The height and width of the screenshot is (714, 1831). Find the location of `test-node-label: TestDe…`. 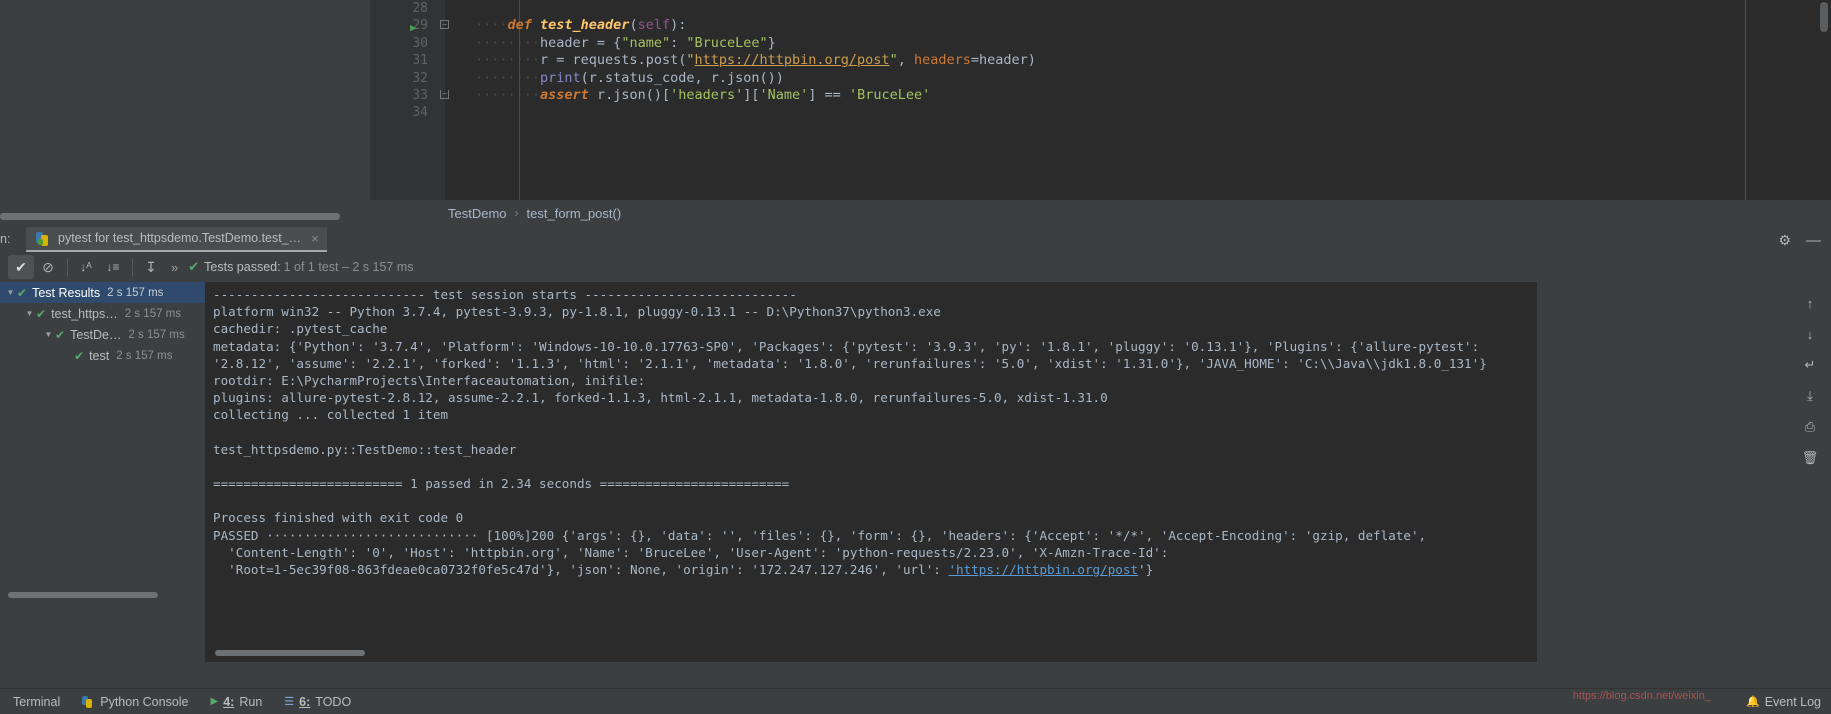

test-node-label: TestDe… is located at coordinates (96, 334).